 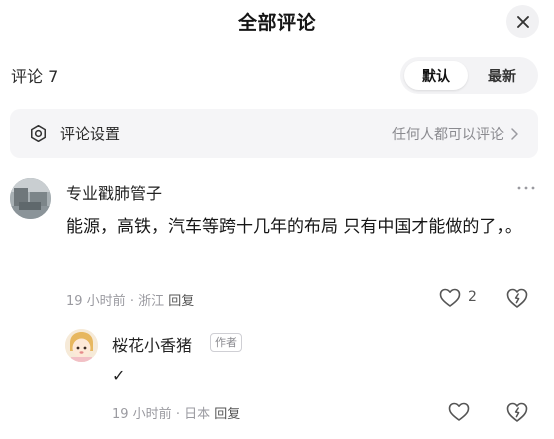 What do you see at coordinates (459, 412) in the screenshot?
I see `reply-like-icon` at bounding box center [459, 412].